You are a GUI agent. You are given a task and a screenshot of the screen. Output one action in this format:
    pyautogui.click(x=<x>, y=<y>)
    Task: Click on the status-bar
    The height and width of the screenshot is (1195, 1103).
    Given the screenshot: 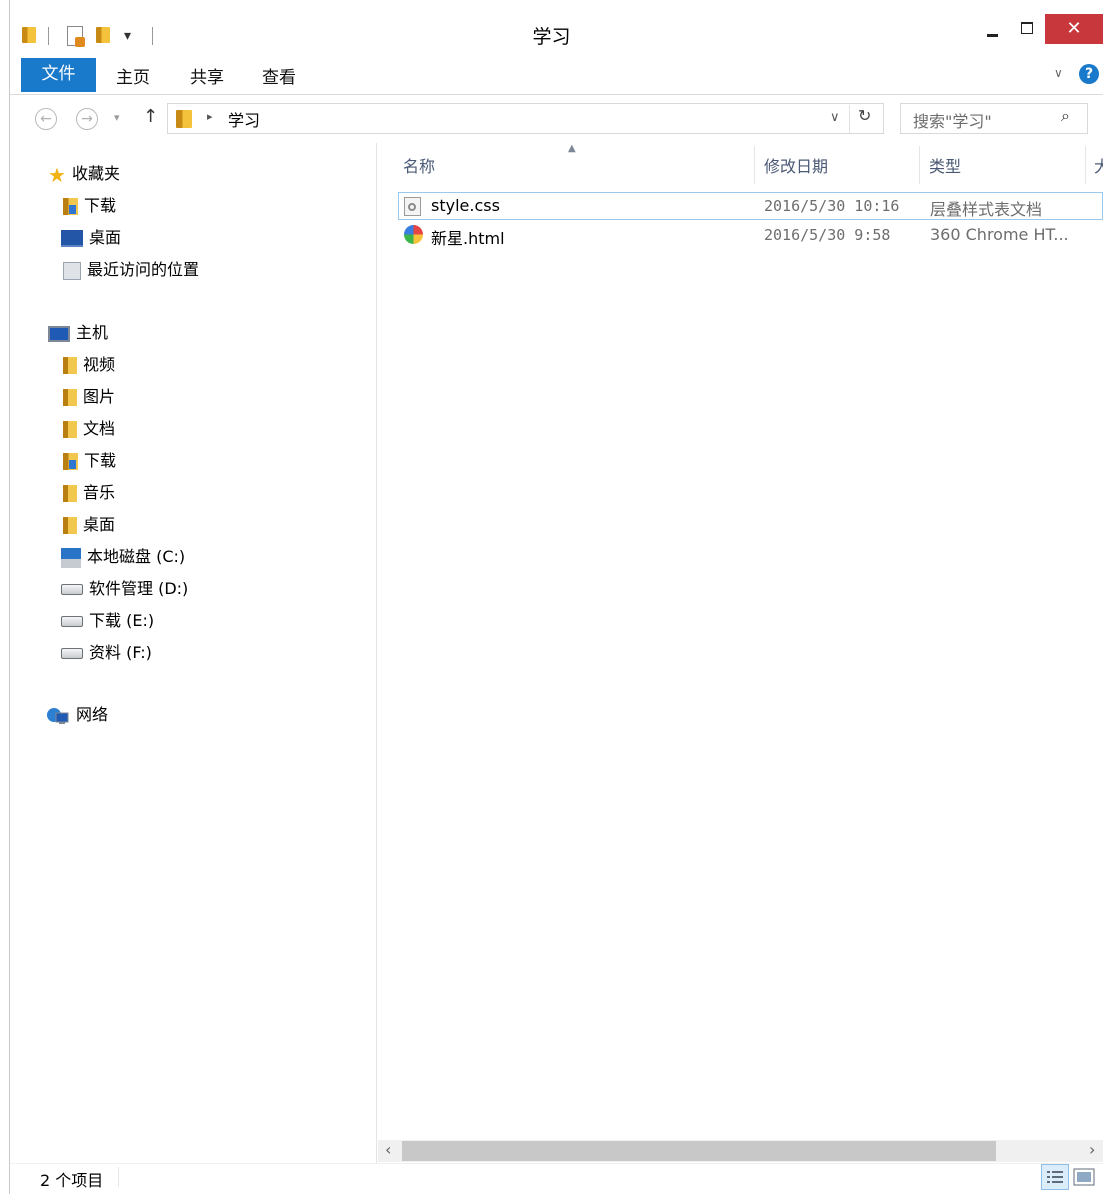 What is the action you would take?
    pyautogui.click(x=556, y=1179)
    